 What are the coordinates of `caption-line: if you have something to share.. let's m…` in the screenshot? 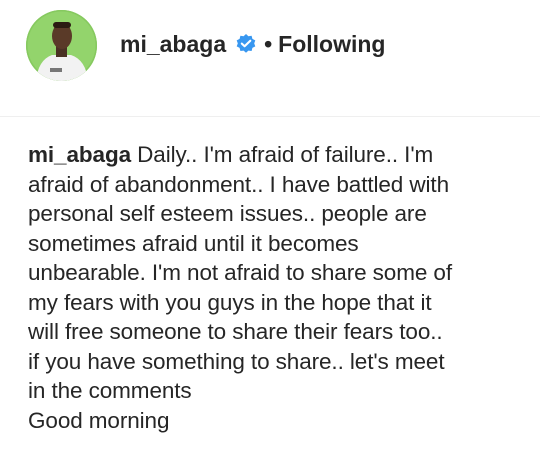 It's located at (236, 361).